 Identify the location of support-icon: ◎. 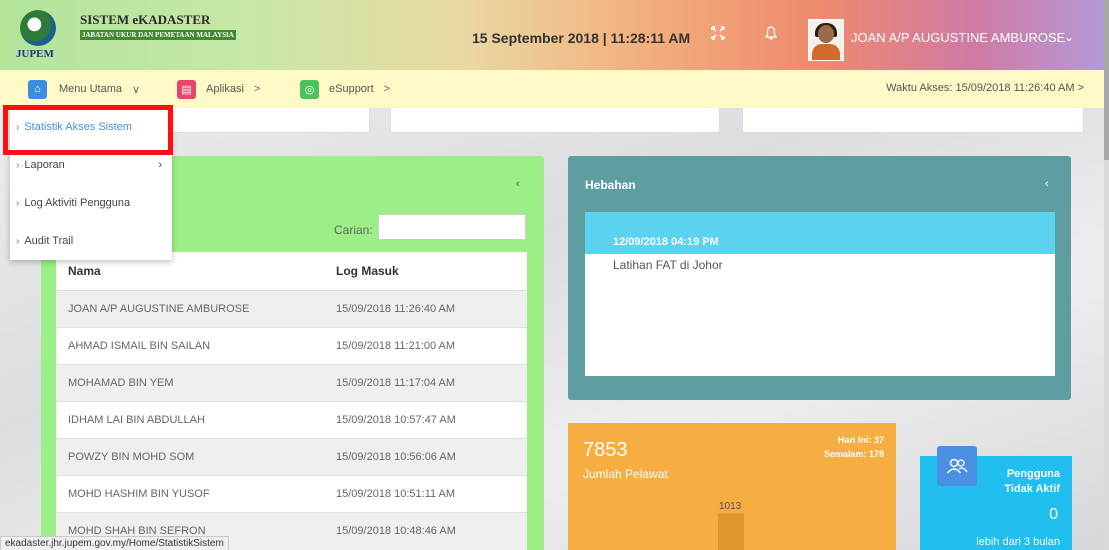
(309, 89).